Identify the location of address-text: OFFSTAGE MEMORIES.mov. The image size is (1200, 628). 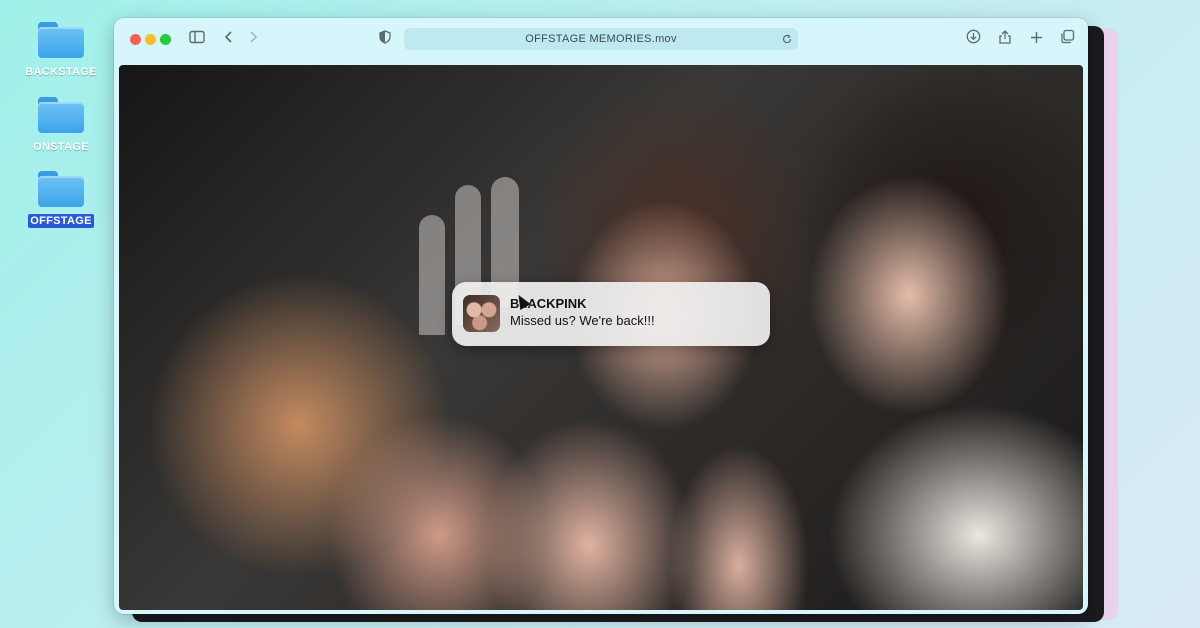
(601, 39).